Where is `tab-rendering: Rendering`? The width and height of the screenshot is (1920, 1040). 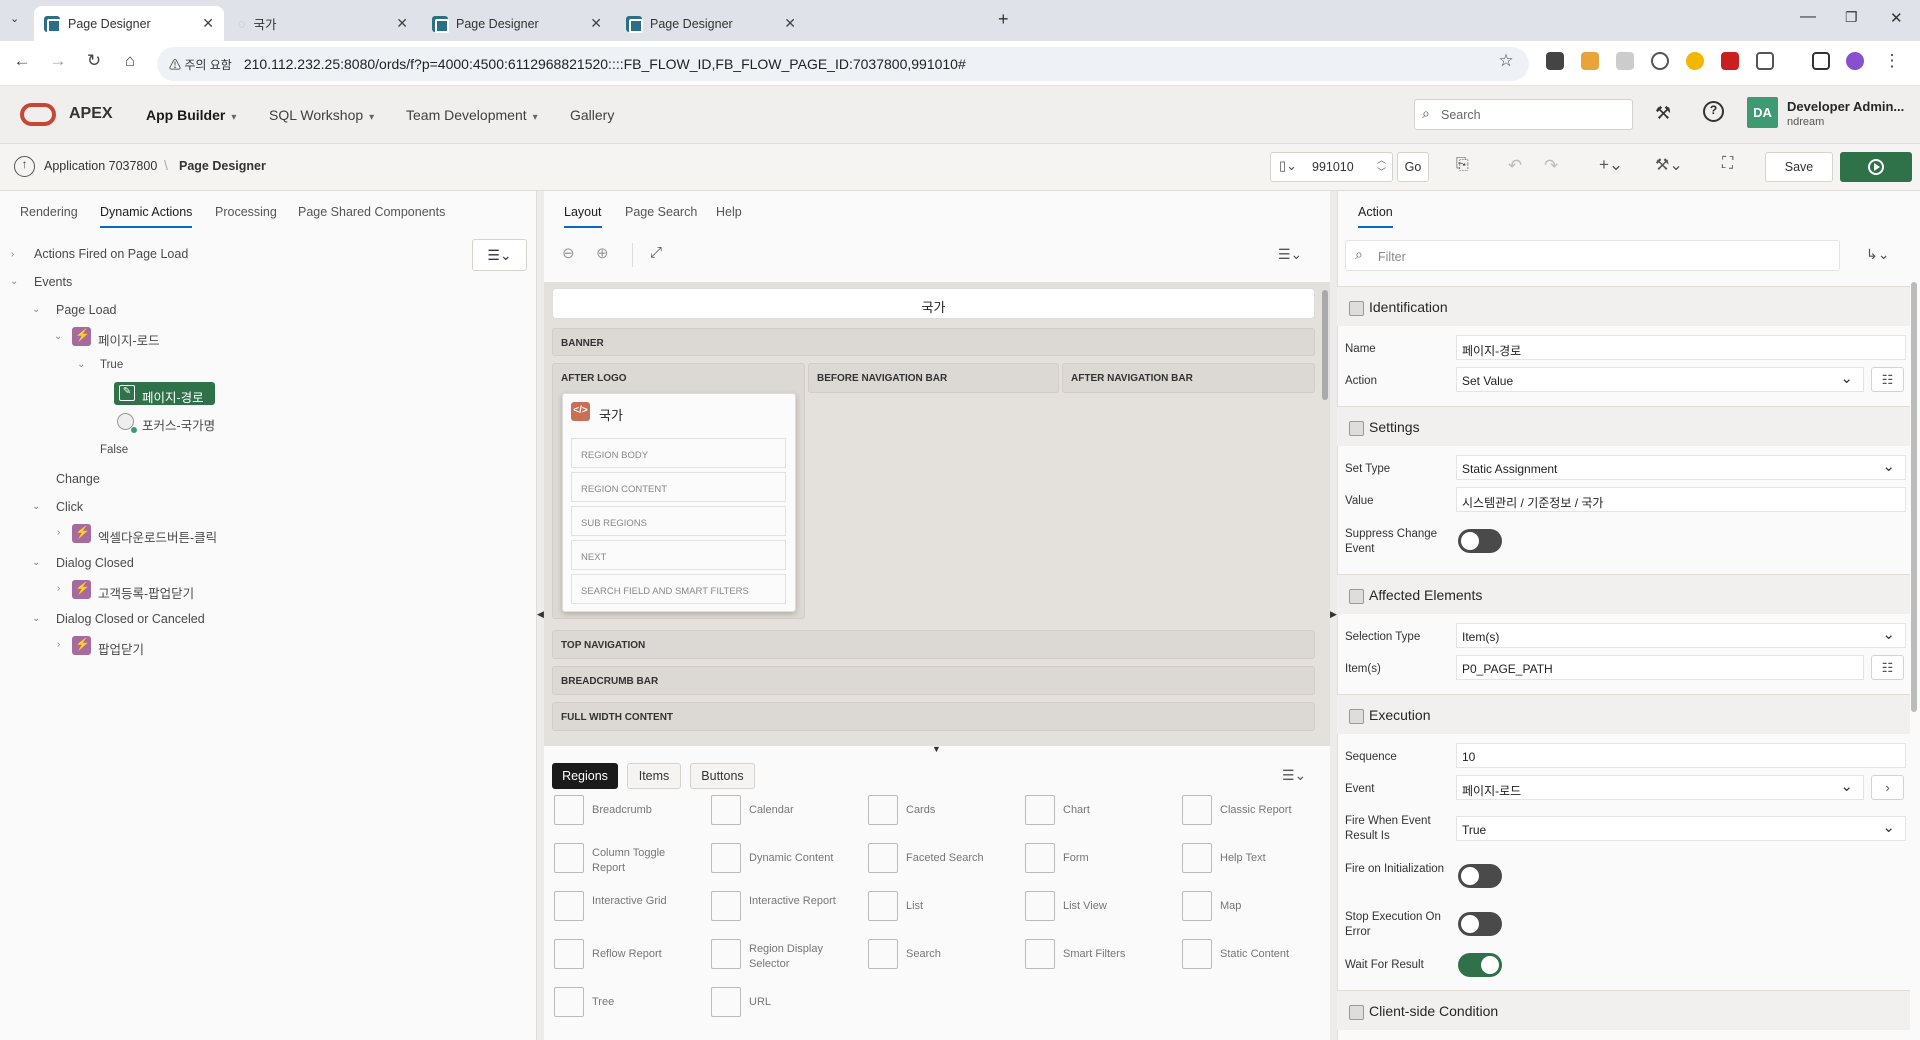 tab-rendering: Rendering is located at coordinates (49, 212).